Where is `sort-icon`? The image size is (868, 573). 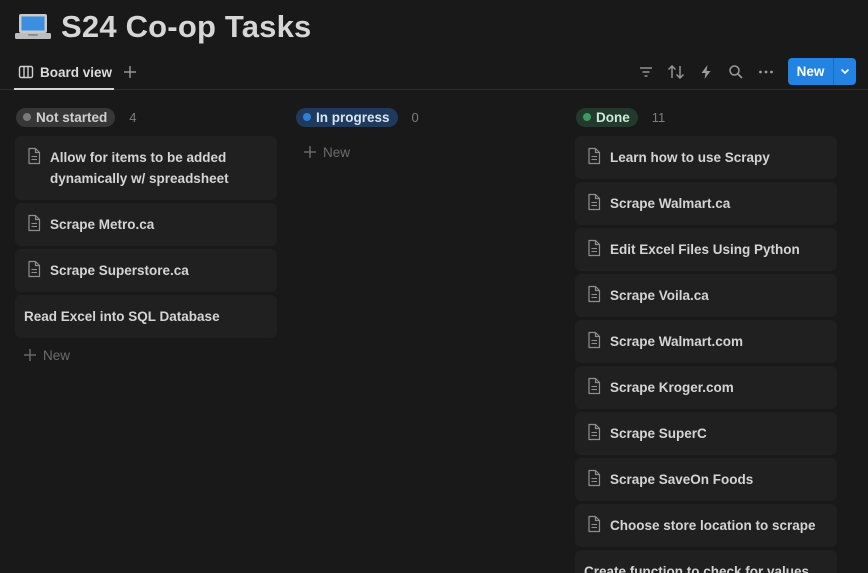 sort-icon is located at coordinates (676, 72).